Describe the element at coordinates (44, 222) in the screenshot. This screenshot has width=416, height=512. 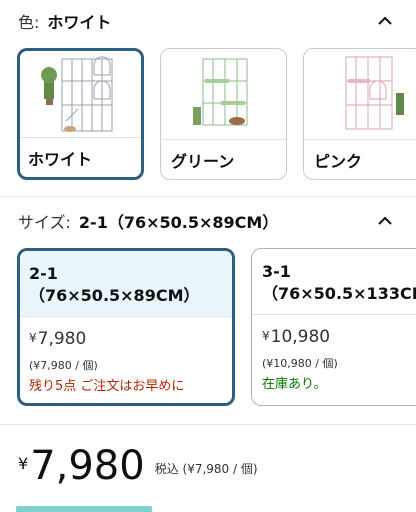
I see `size-label: サイズ:` at that location.